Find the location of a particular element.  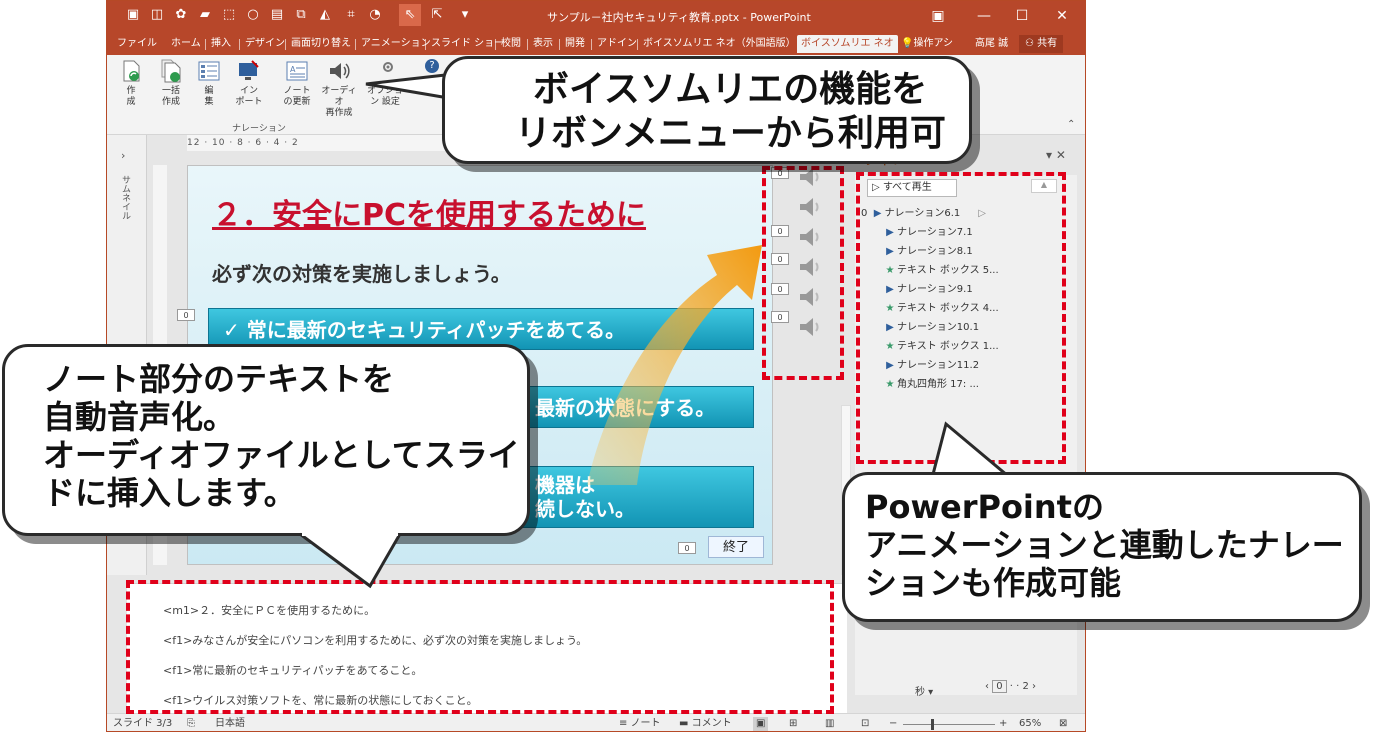

speaker-highlight is located at coordinates (803, 273).